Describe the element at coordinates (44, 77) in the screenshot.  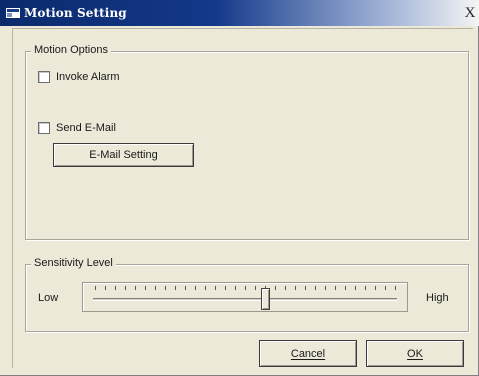
I see `invoke-alarm-checkbox` at that location.